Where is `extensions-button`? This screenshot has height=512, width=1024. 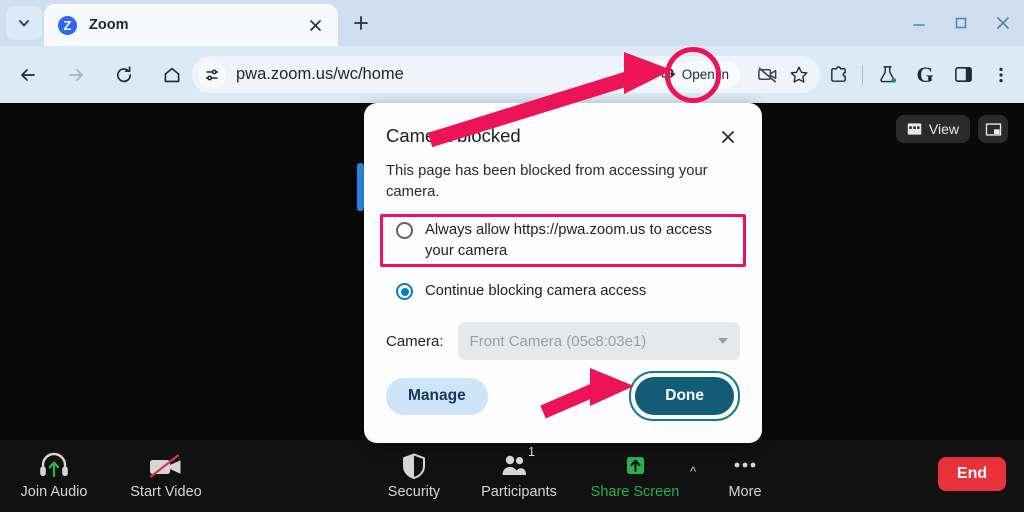
extensions-button is located at coordinates (838, 75).